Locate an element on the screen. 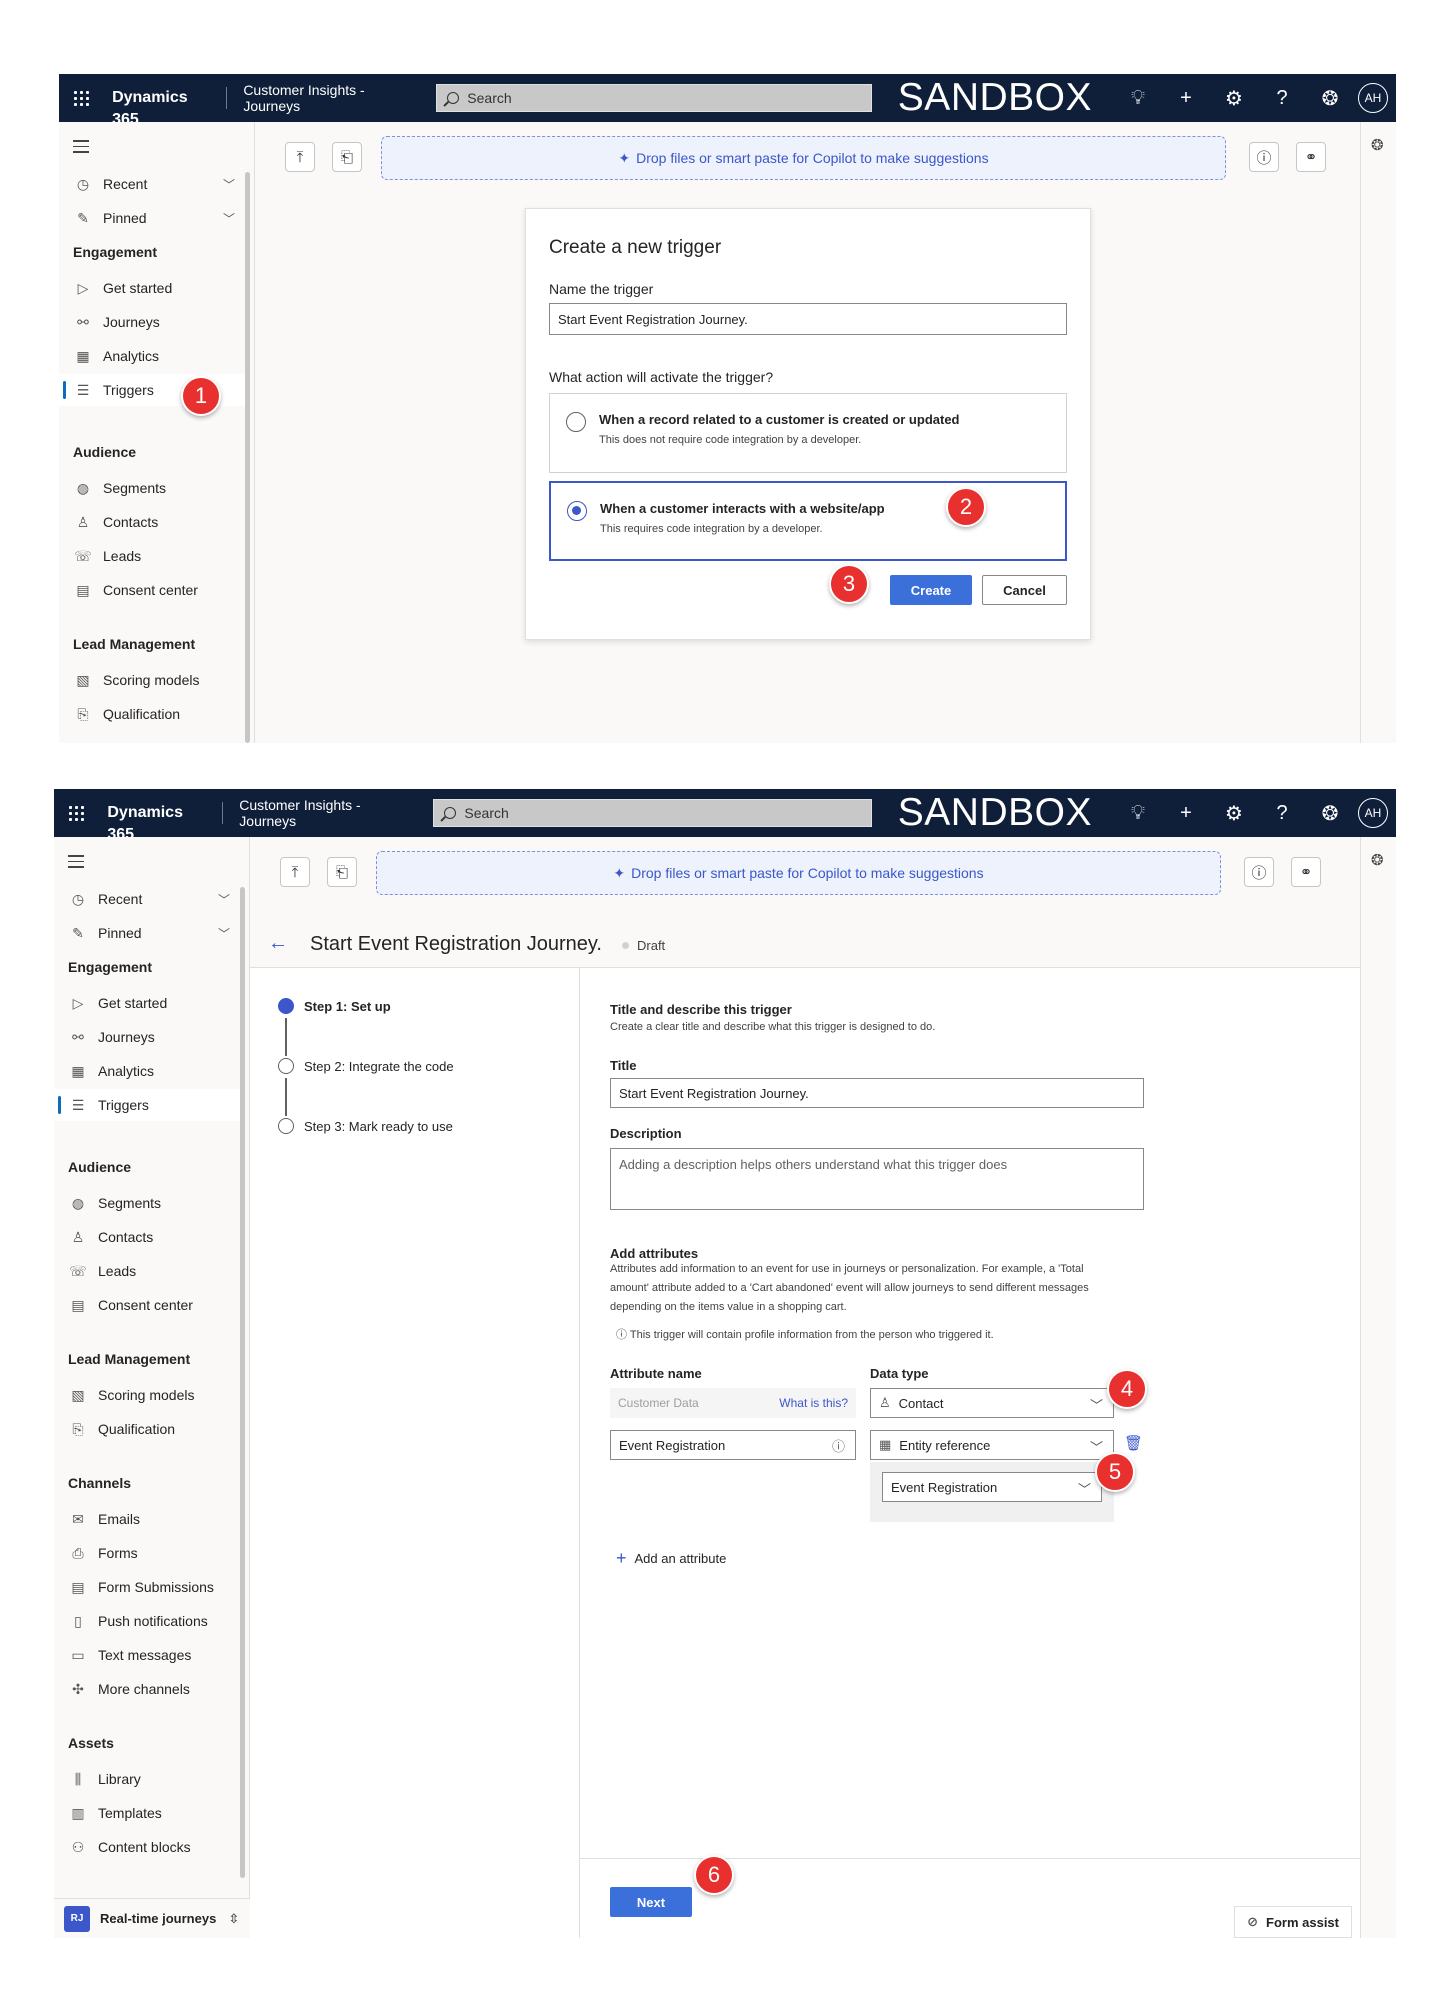  step-mark-ready: Step 3: Mark ready to use is located at coordinates (365, 1126).